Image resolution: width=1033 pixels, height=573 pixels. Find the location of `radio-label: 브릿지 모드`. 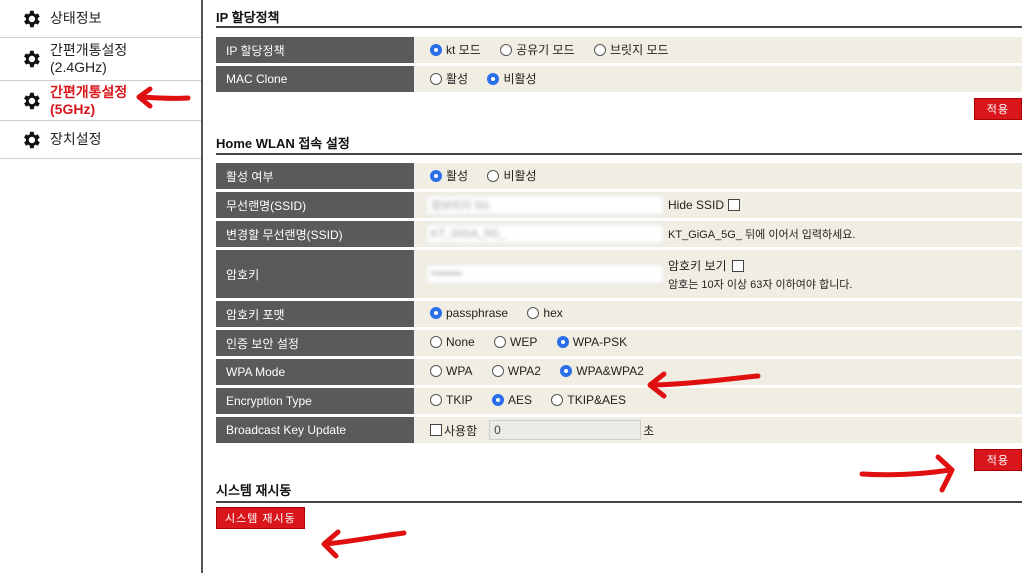

radio-label: 브릿지 모드 is located at coordinates (639, 50).